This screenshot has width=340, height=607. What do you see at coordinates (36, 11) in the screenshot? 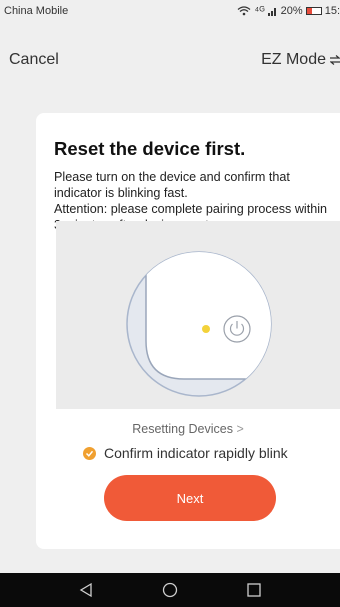
I see `carrier-name: China Mobile` at bounding box center [36, 11].